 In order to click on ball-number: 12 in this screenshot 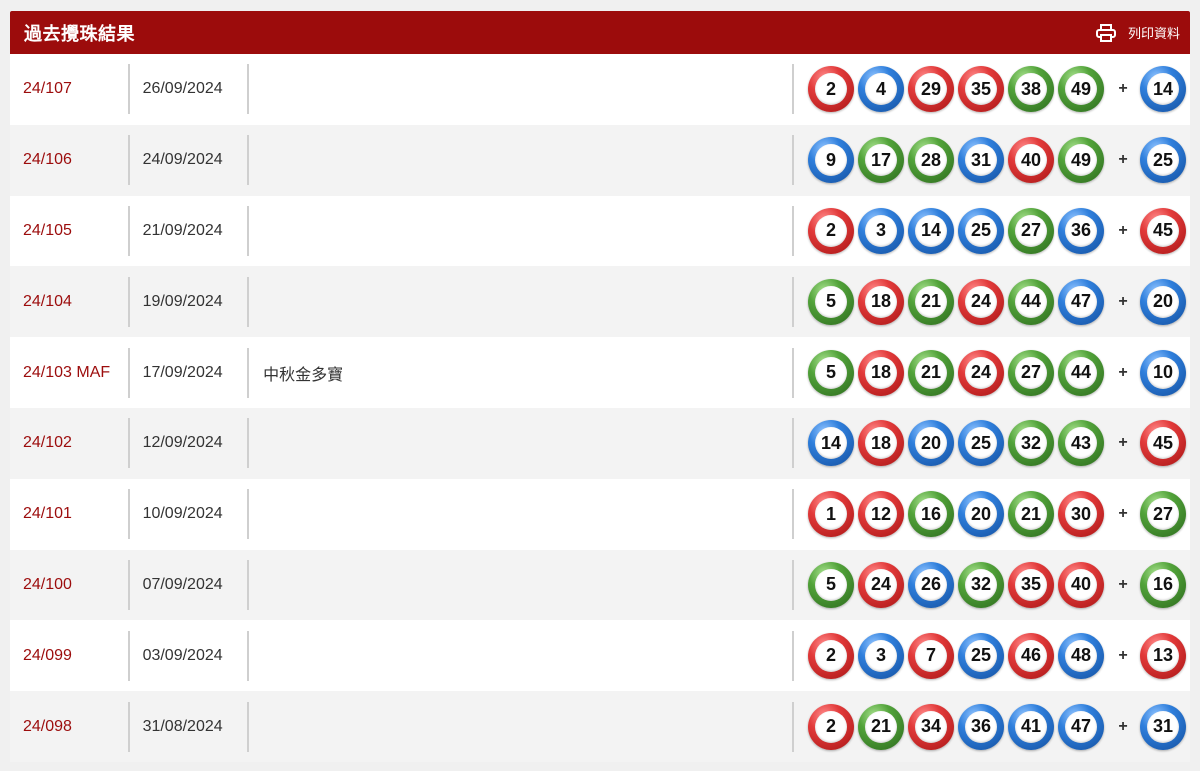, I will do `click(880, 514)`.